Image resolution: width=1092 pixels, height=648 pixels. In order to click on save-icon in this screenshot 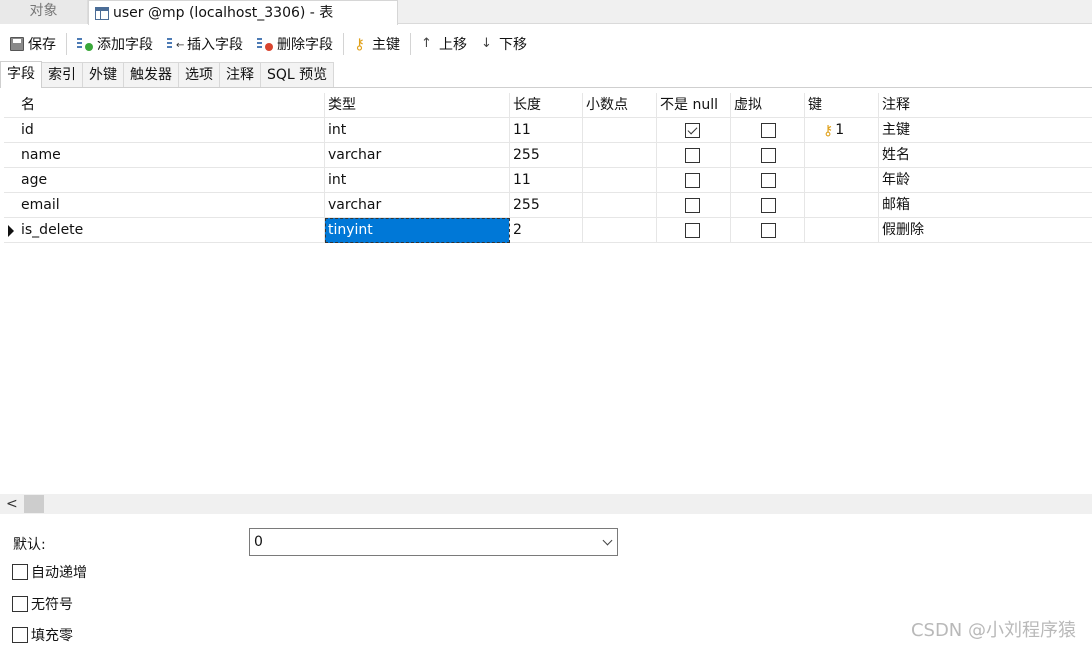, I will do `click(17, 44)`.